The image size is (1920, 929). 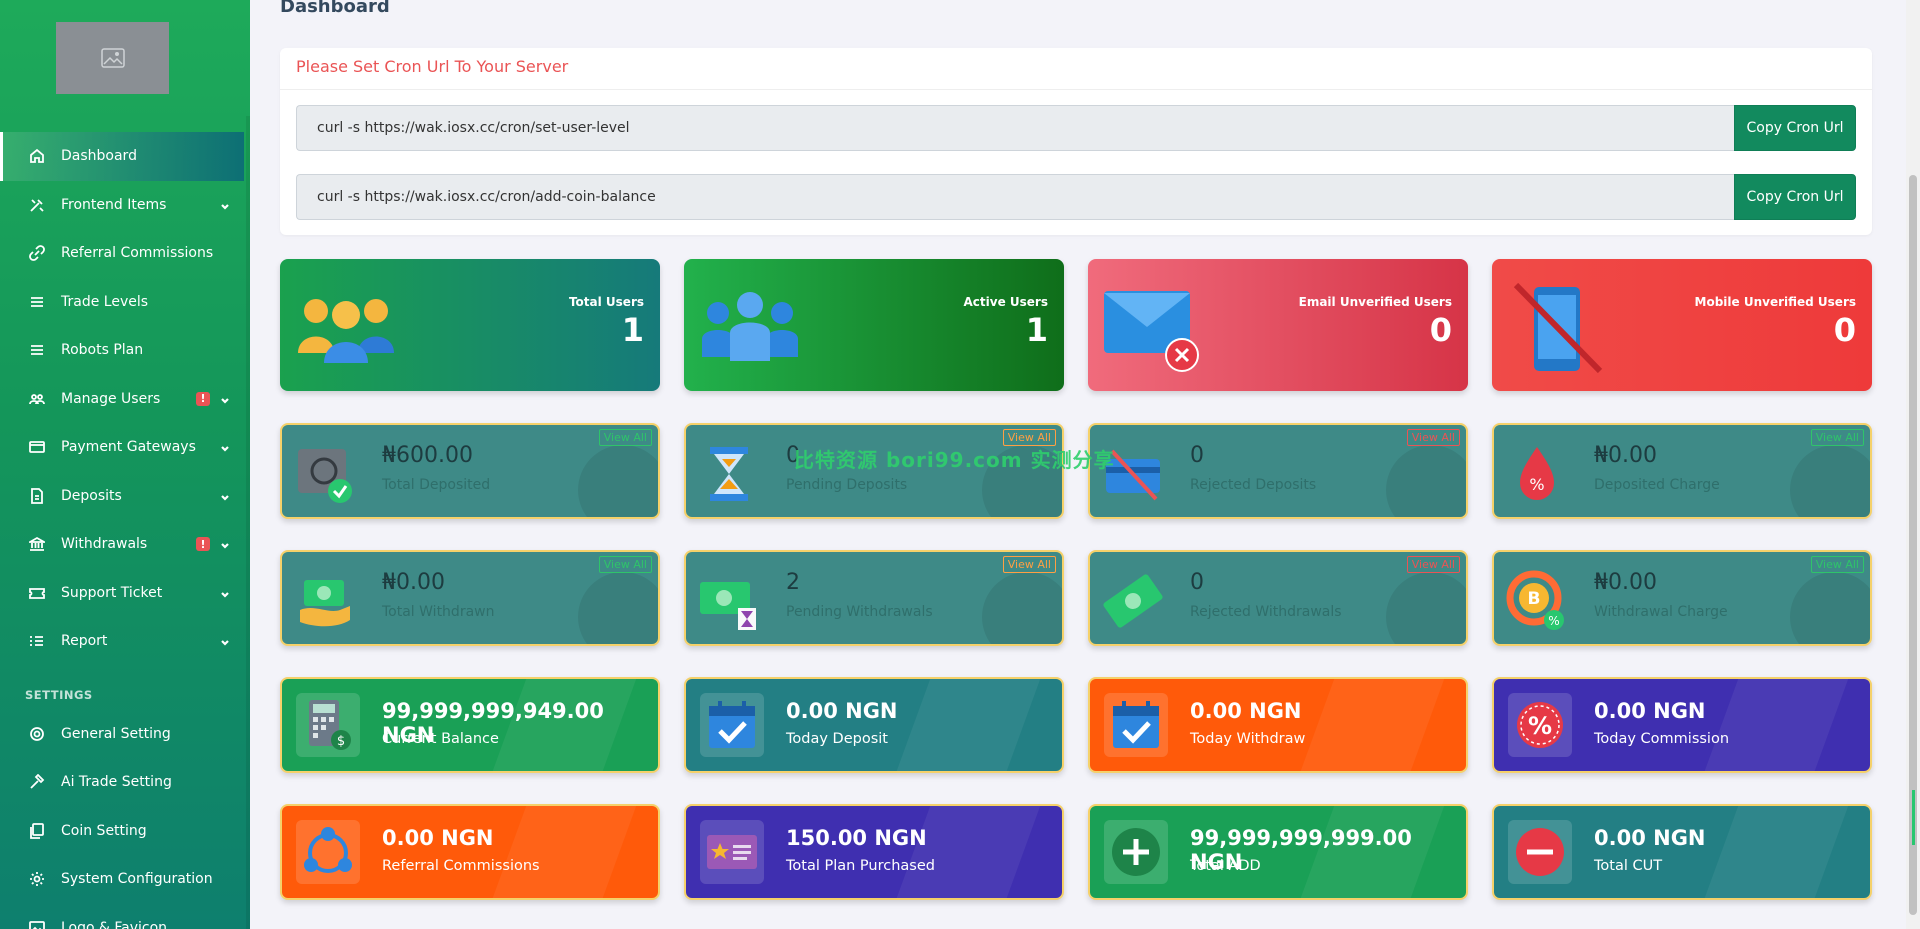 I want to click on sidebar-item-withdrawals: Withdrawals !, so click(x=125, y=544).